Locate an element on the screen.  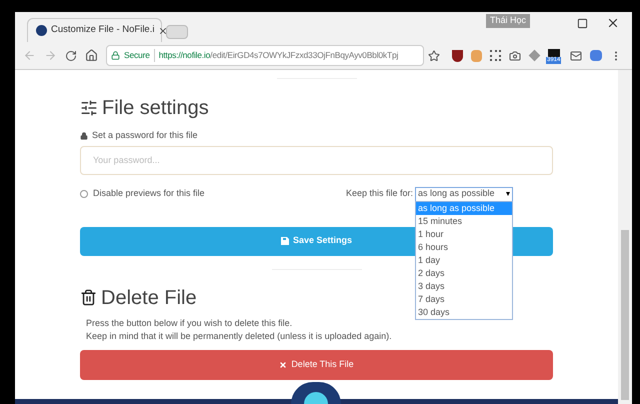
site-icon is located at coordinates (41, 30).